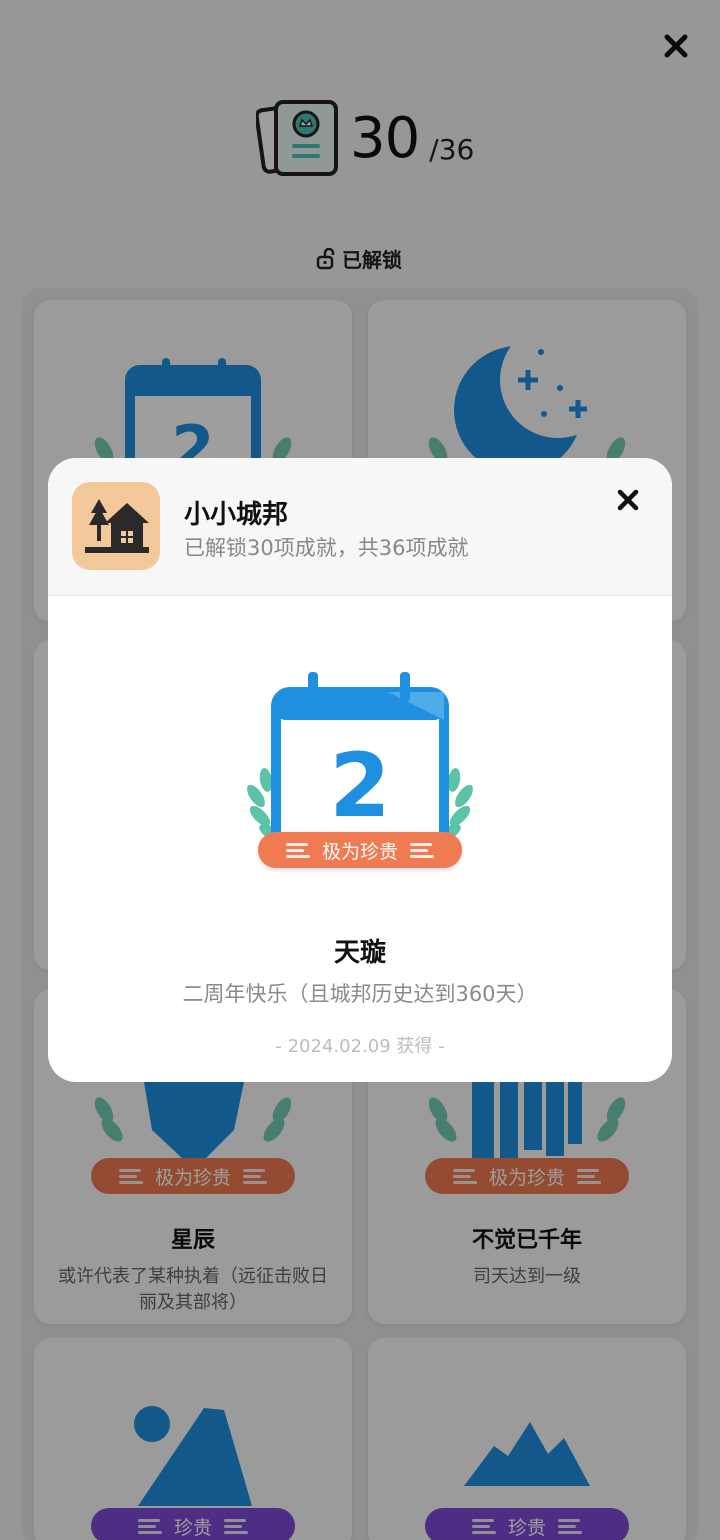 The width and height of the screenshot is (720, 1540). I want to click on calendar-number: 2, so click(359, 785).